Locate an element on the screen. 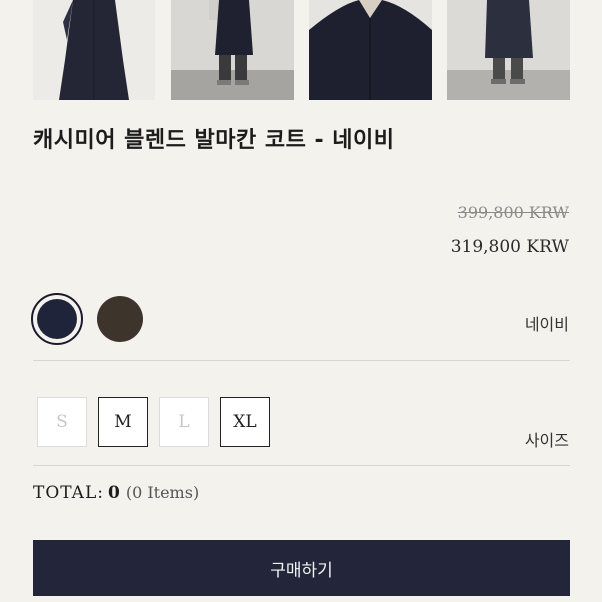 The height and width of the screenshot is (602, 602). original-price: 399,800 KRW is located at coordinates (513, 212).